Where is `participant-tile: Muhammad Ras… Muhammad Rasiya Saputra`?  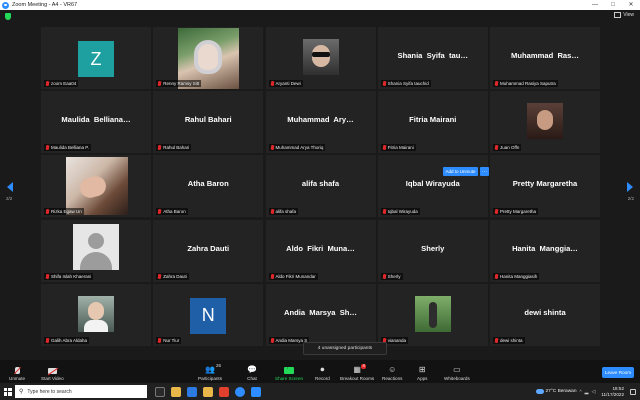
participant-tile: Muhammad Ras… Muhammad Rasiya Saputra is located at coordinates (545, 58).